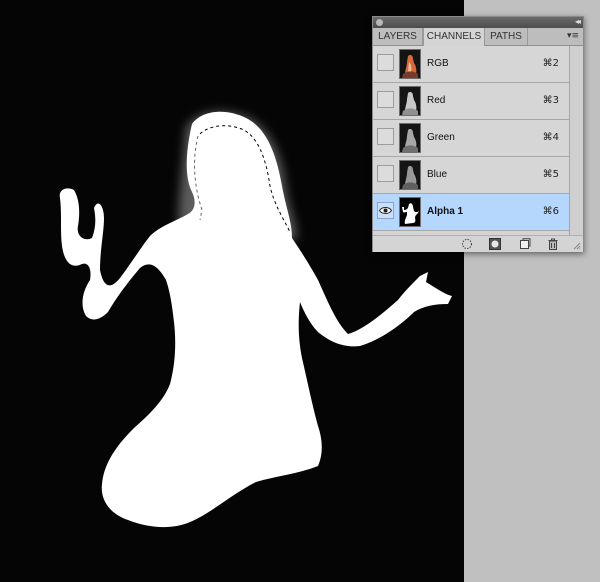  Describe the element at coordinates (573, 36) in the screenshot. I see `panel-menu-icon: ▾≡` at that location.